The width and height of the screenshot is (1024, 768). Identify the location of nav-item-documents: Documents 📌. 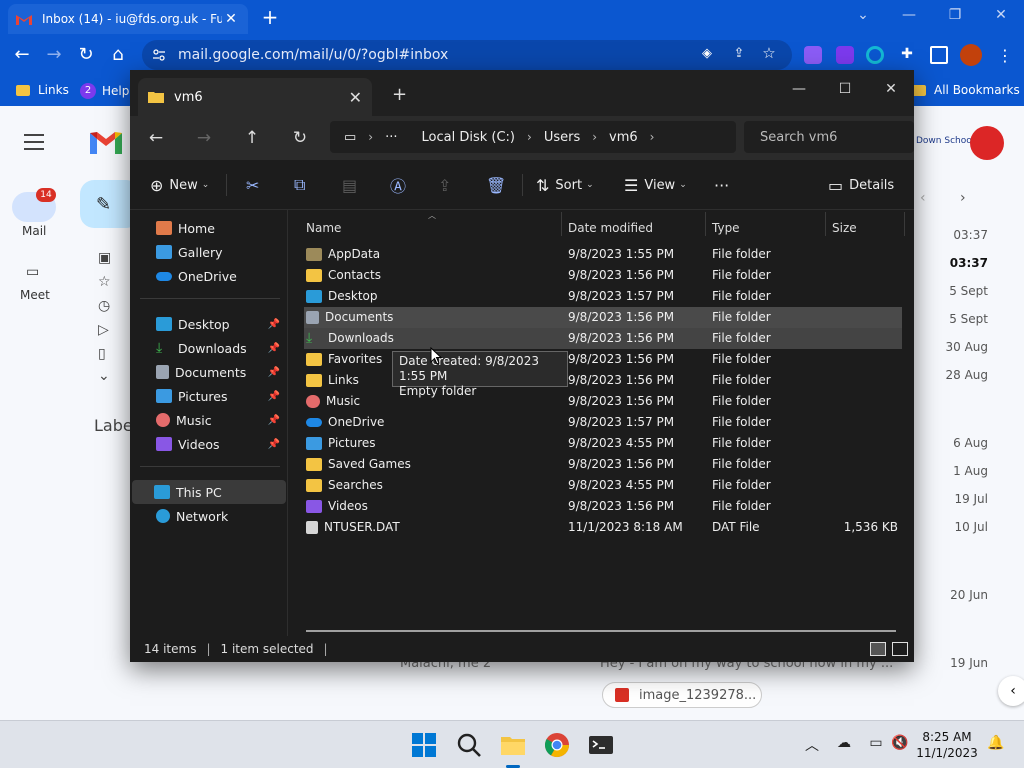
(209, 372).